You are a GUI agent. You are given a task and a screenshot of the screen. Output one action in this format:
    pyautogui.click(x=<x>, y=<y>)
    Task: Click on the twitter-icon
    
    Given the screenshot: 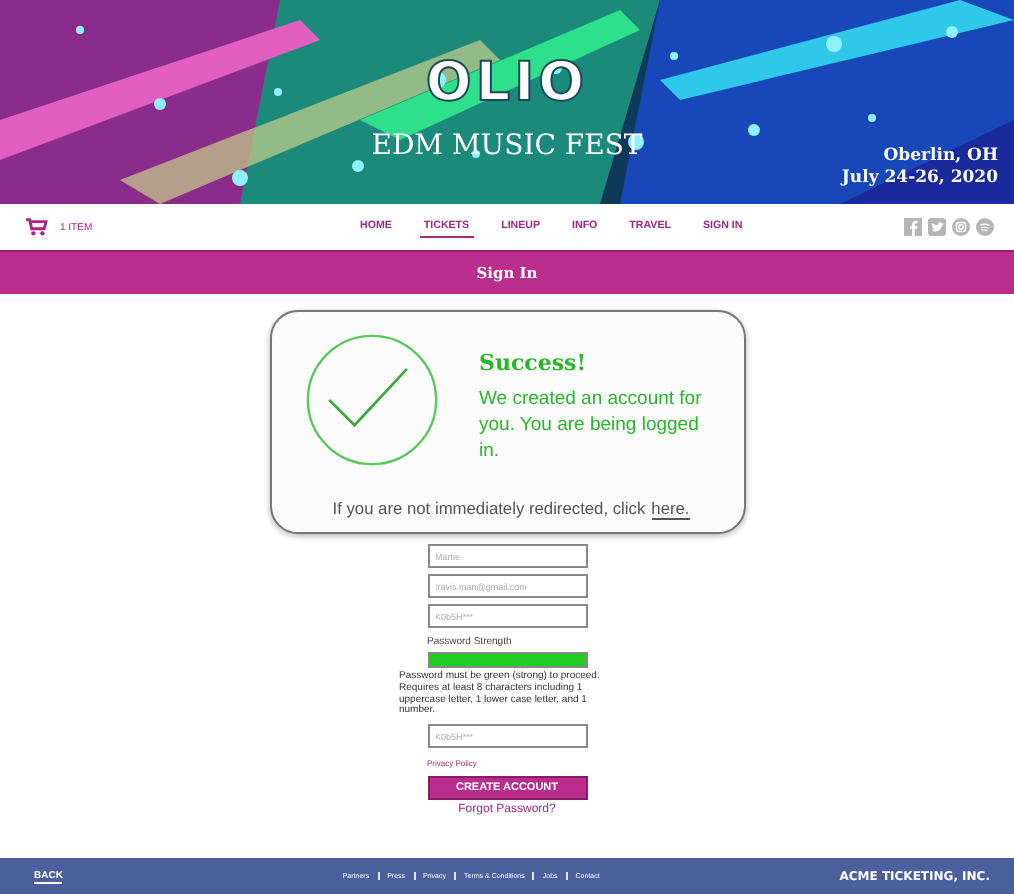 What is the action you would take?
    pyautogui.click(x=937, y=227)
    